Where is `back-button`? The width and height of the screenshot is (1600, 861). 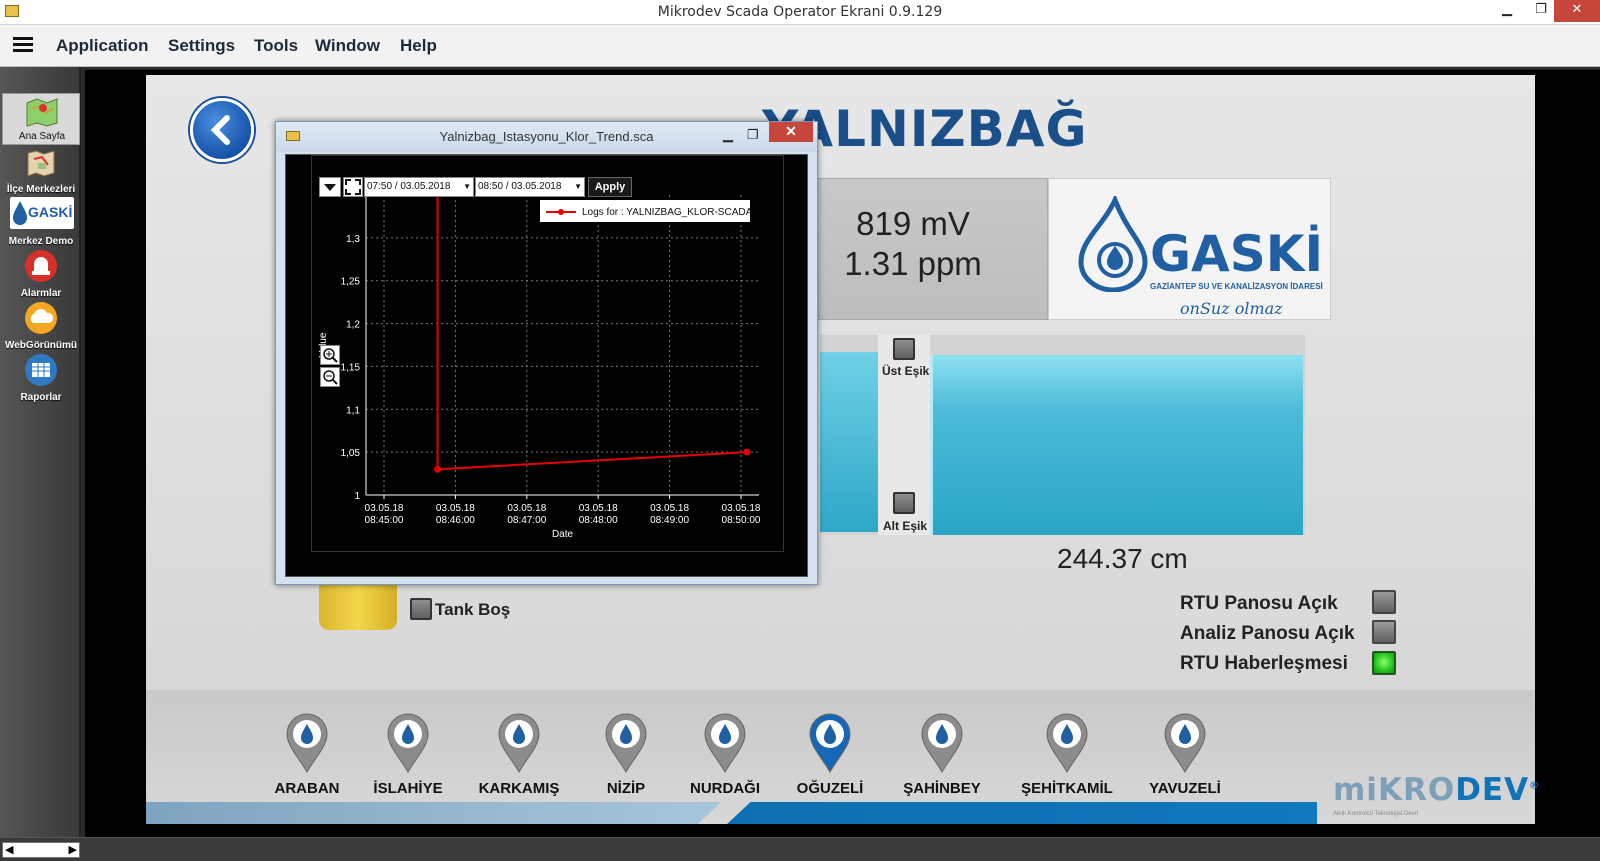 back-button is located at coordinates (222, 130).